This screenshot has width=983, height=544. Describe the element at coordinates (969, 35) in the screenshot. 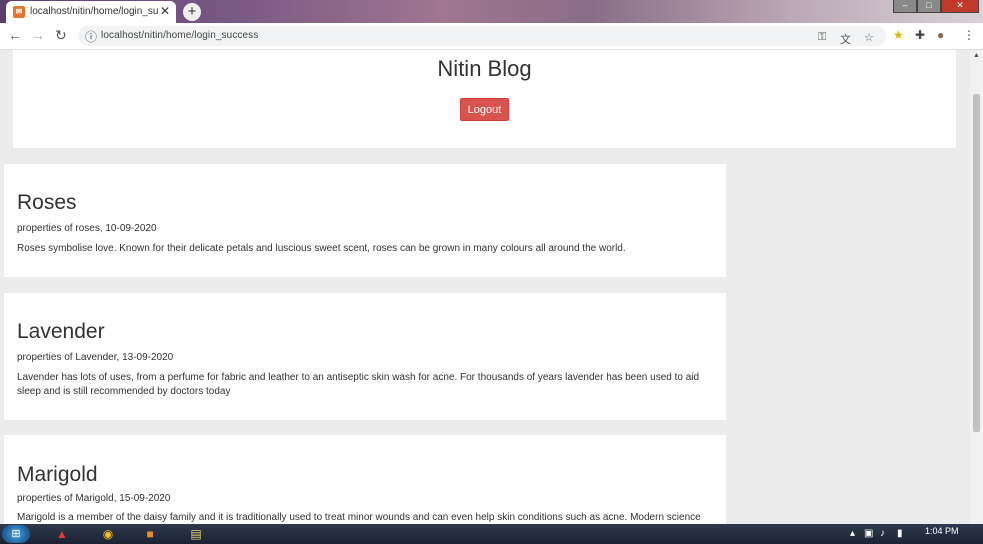

I see `menu-kebab-icon: ⋮` at that location.